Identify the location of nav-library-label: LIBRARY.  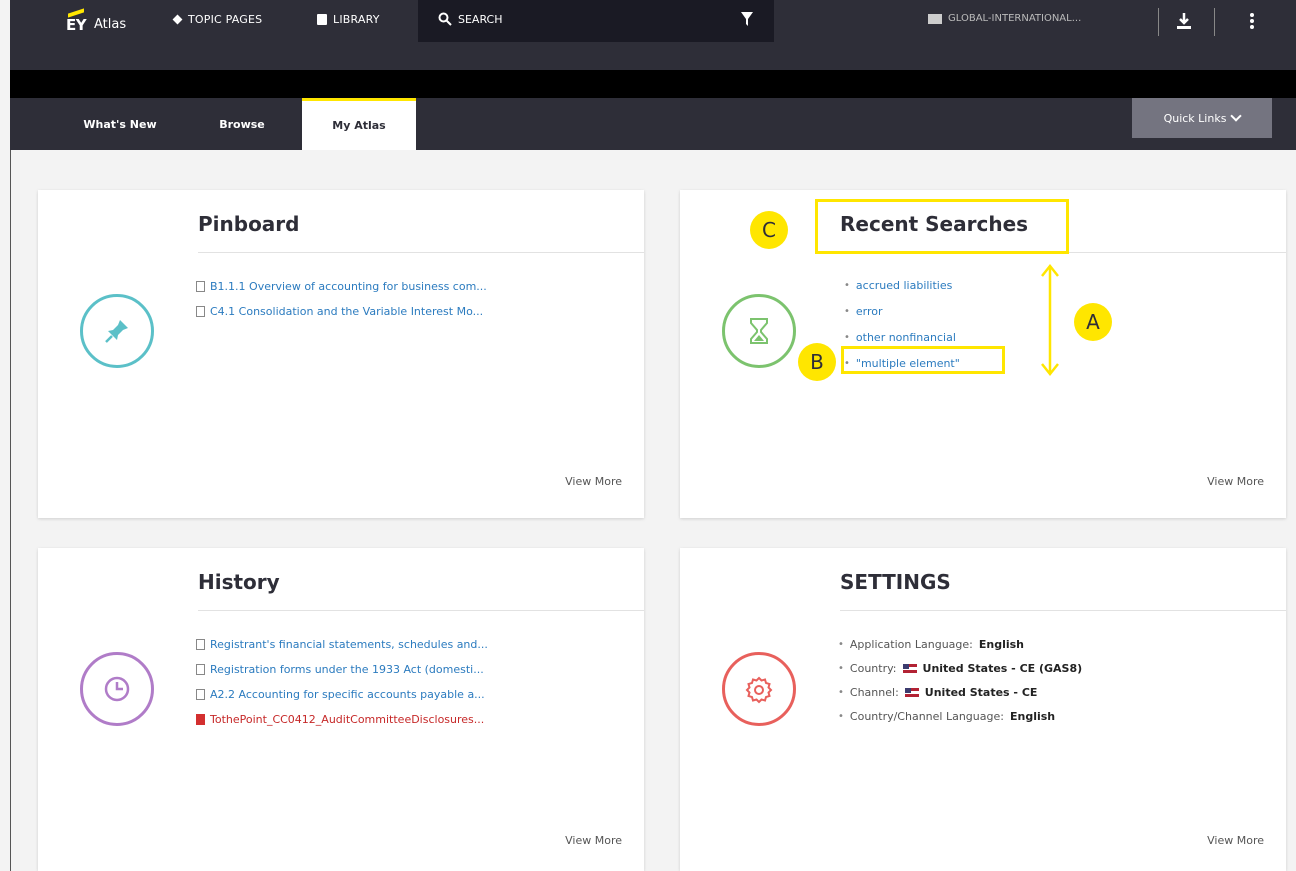
(356, 19).